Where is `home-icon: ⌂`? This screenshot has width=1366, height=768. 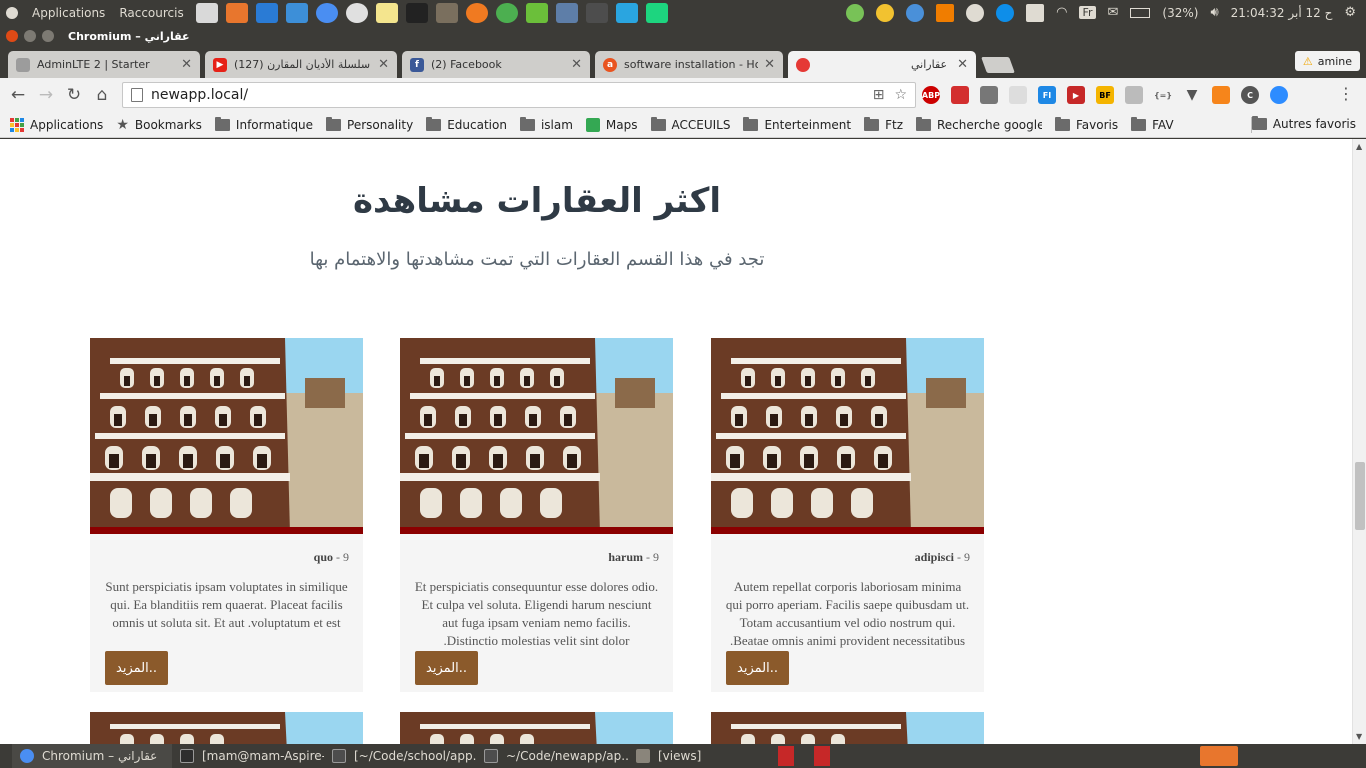 home-icon: ⌂ is located at coordinates (102, 95).